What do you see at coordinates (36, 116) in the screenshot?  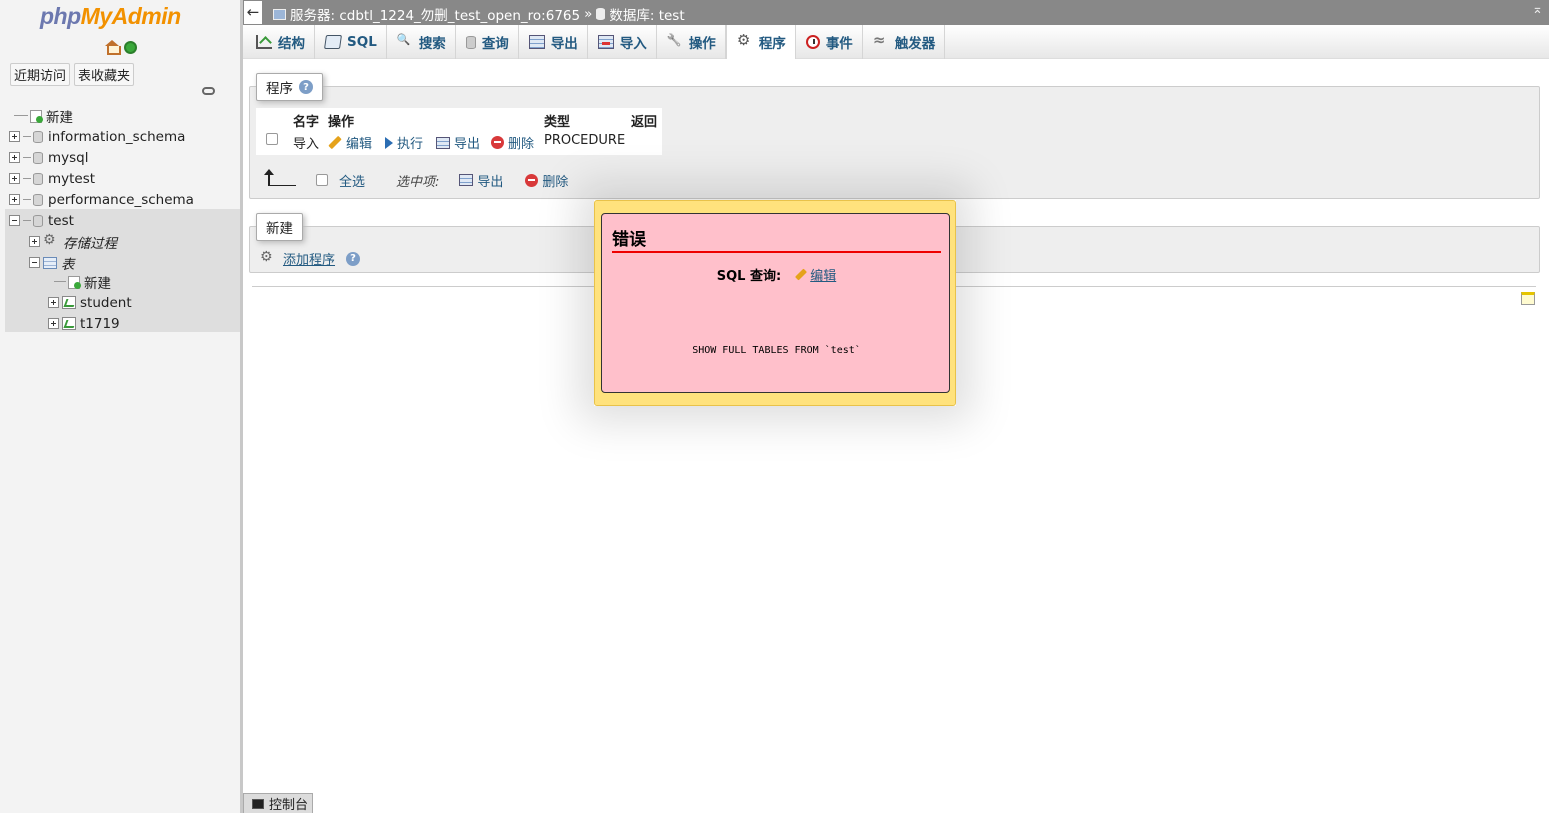 I see `new-database-icon` at bounding box center [36, 116].